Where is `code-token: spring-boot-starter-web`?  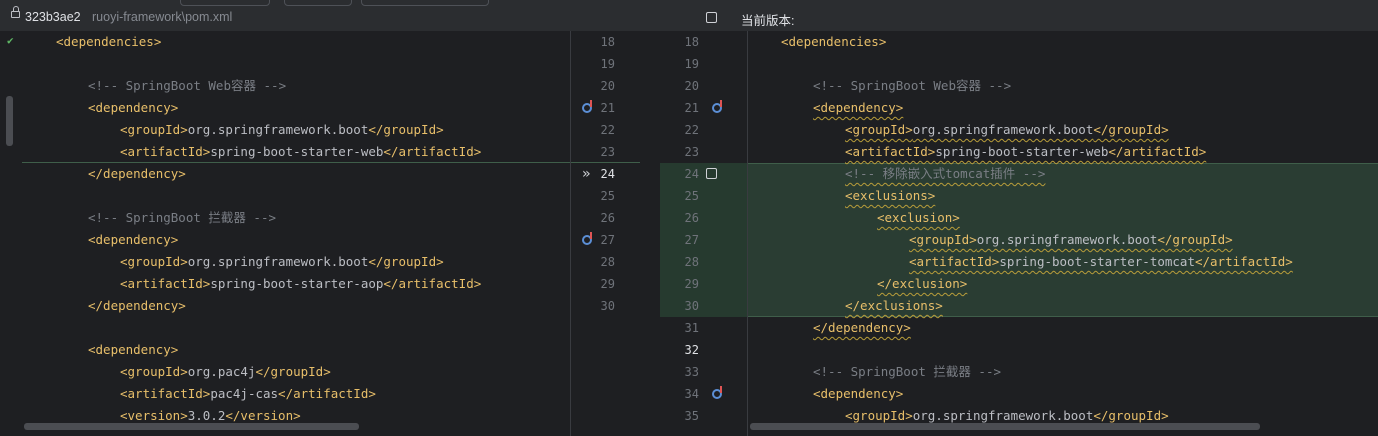 code-token: spring-boot-starter-web is located at coordinates (297, 151).